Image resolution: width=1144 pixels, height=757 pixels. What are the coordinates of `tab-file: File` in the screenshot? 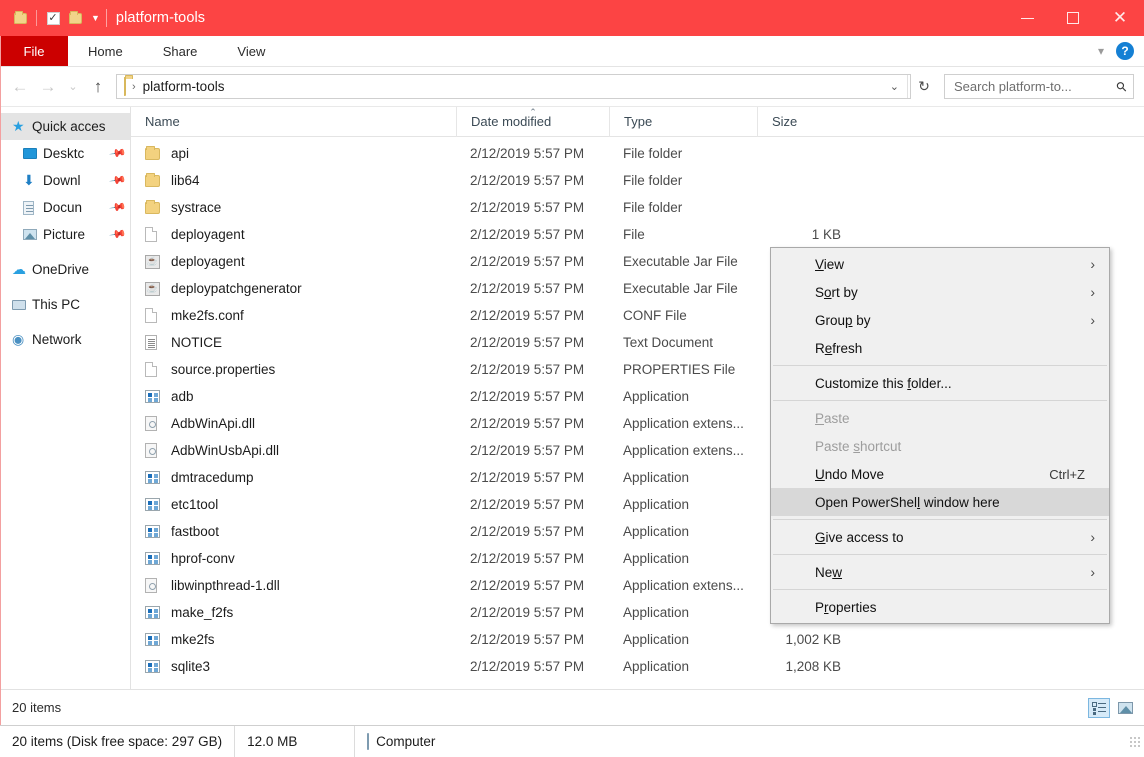 It's located at (34, 51).